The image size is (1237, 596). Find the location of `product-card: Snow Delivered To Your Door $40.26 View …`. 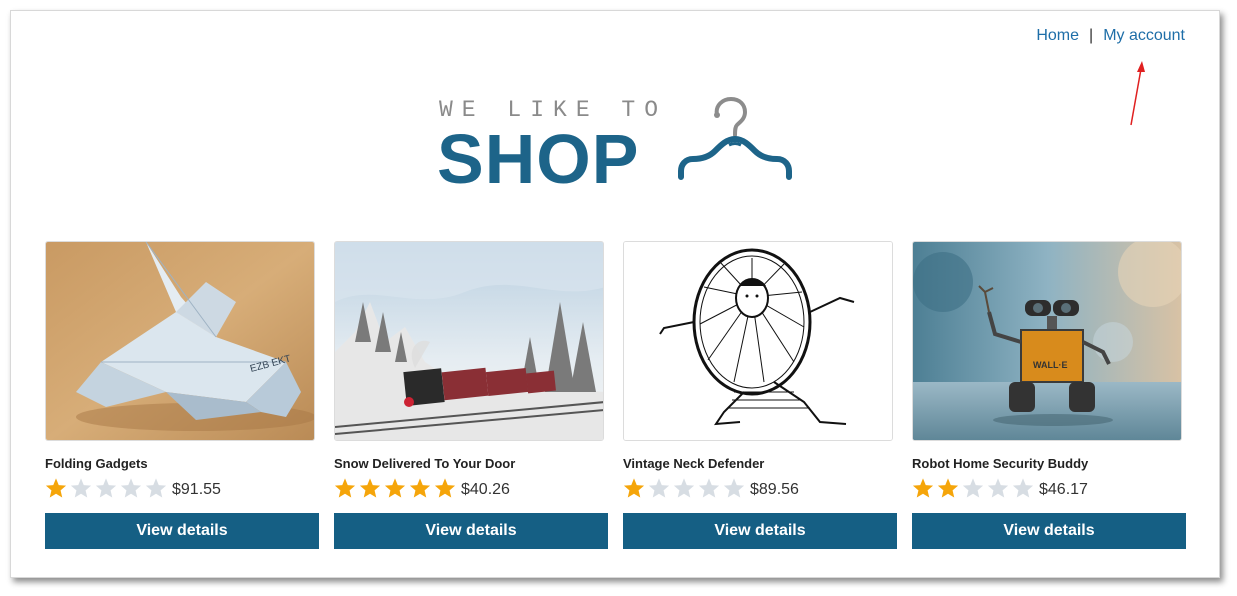

product-card: Snow Delivered To Your Door $40.26 View … is located at coordinates (471, 395).